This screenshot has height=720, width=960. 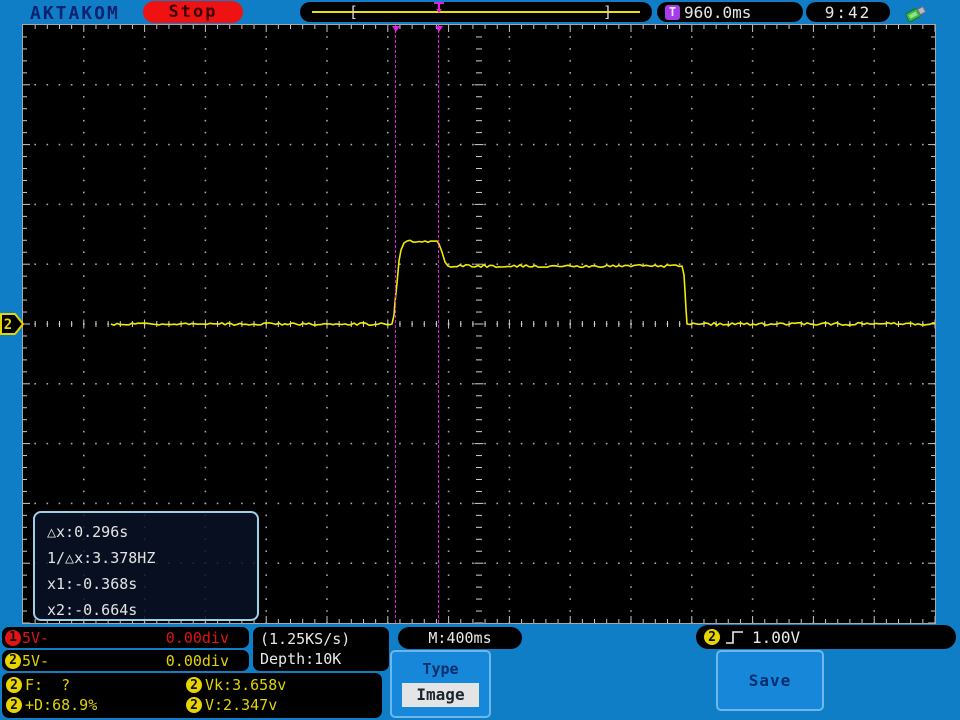 I want to click on svg-text: 2, so click(x=8, y=325).